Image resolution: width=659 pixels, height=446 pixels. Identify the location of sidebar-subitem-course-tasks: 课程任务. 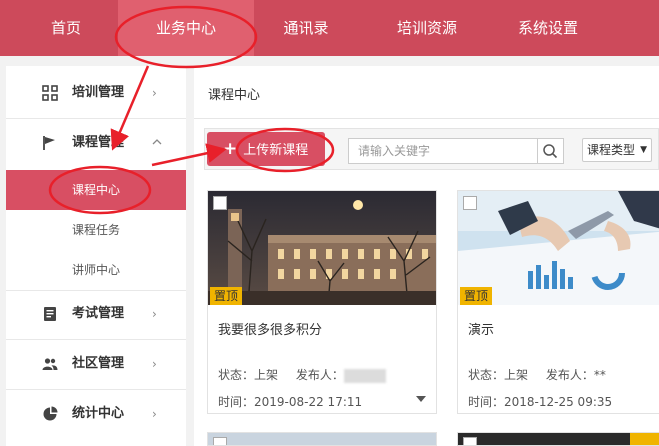
(96, 230).